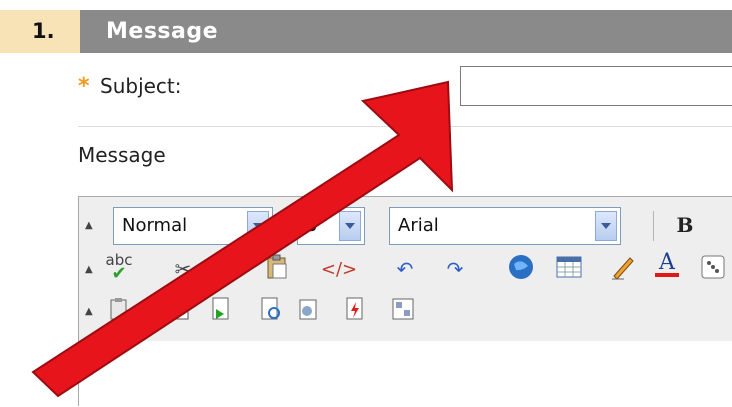 Image resolution: width=732 pixels, height=407 pixels. What do you see at coordinates (155, 225) in the screenshot?
I see `format-select-value: Normal` at bounding box center [155, 225].